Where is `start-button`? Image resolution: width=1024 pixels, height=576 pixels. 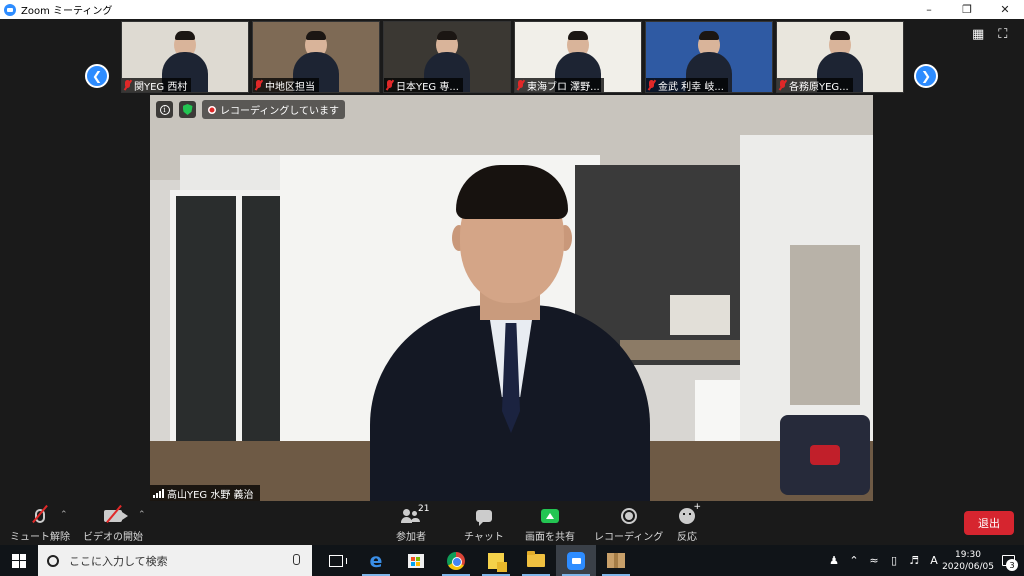
start-button is located at coordinates (19, 560).